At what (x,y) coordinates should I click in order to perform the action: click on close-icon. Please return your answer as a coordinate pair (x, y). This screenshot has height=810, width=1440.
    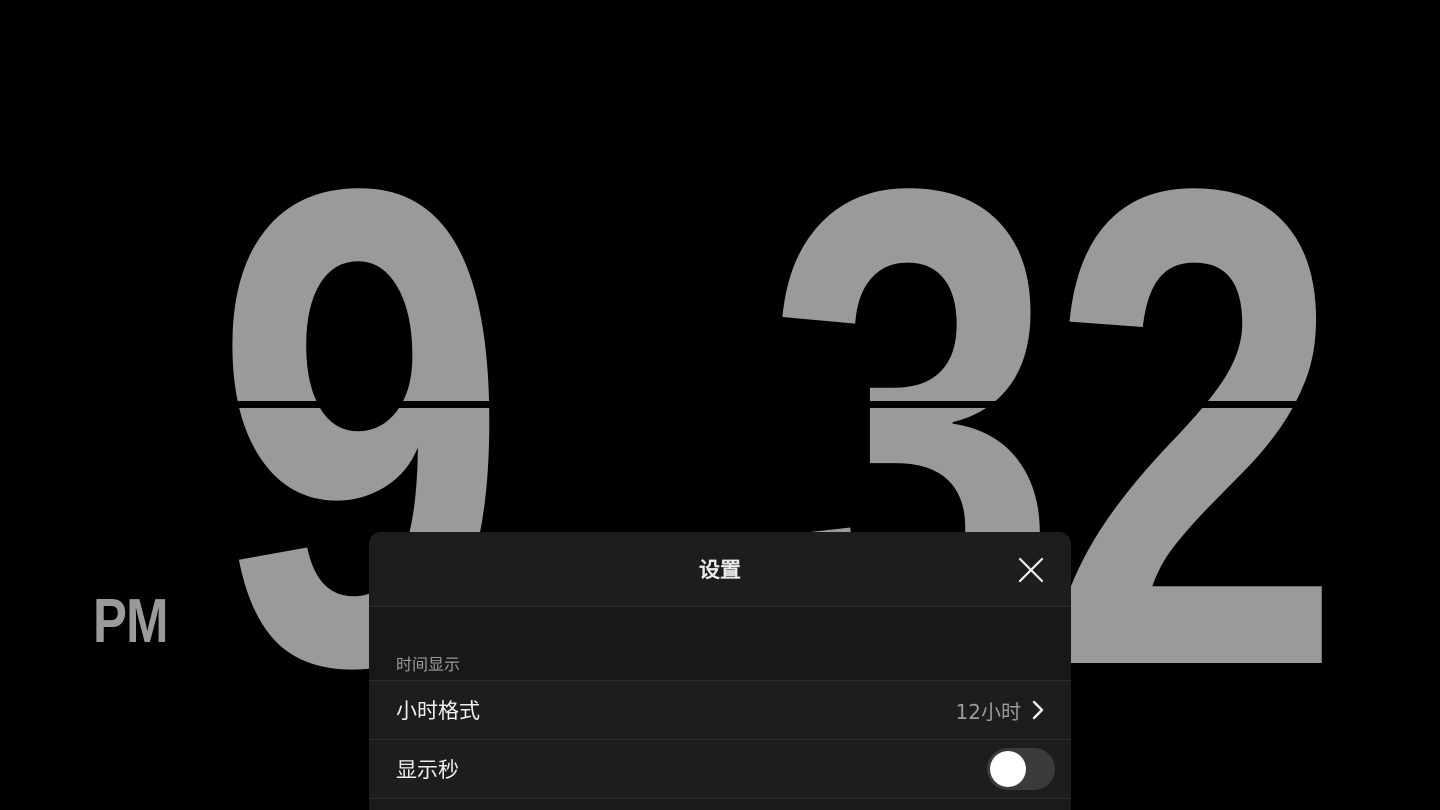
    Looking at the image, I should click on (1031, 570).